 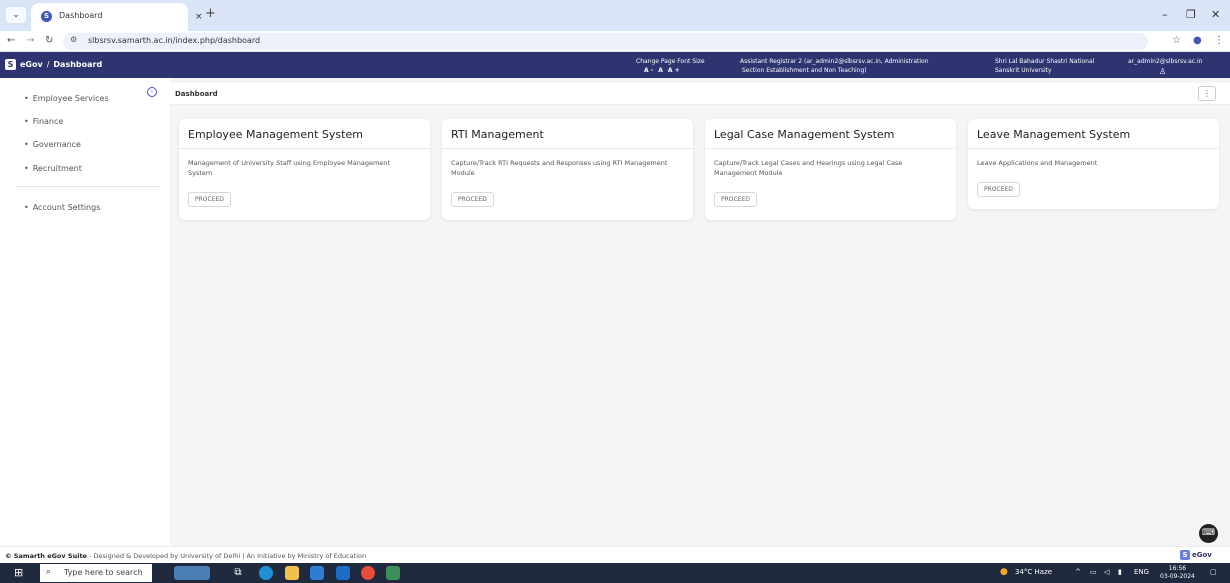 What do you see at coordinates (31, 64) in the screenshot?
I see `brand-name: eGov` at bounding box center [31, 64].